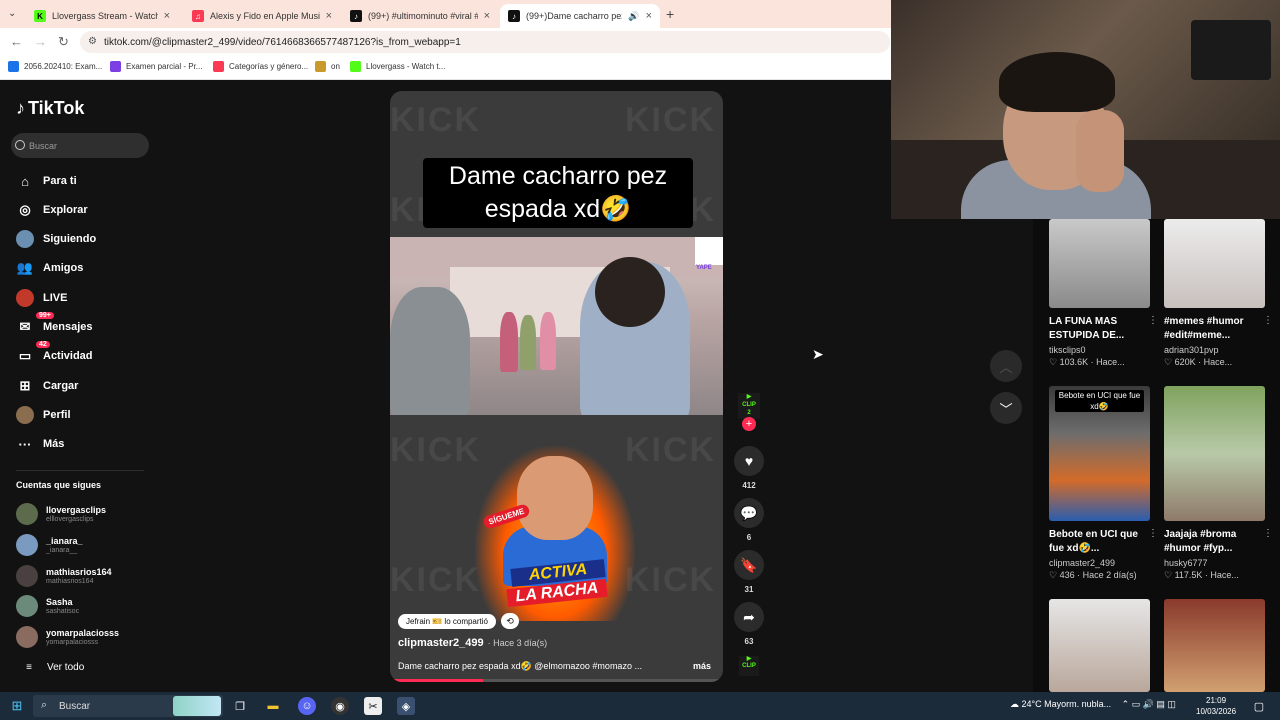 Image resolution: width=1280 pixels, height=720 pixels. What do you see at coordinates (102, 16) in the screenshot?
I see `tab-1: K Llovergass Stream - Watch Live ×` at bounding box center [102, 16].